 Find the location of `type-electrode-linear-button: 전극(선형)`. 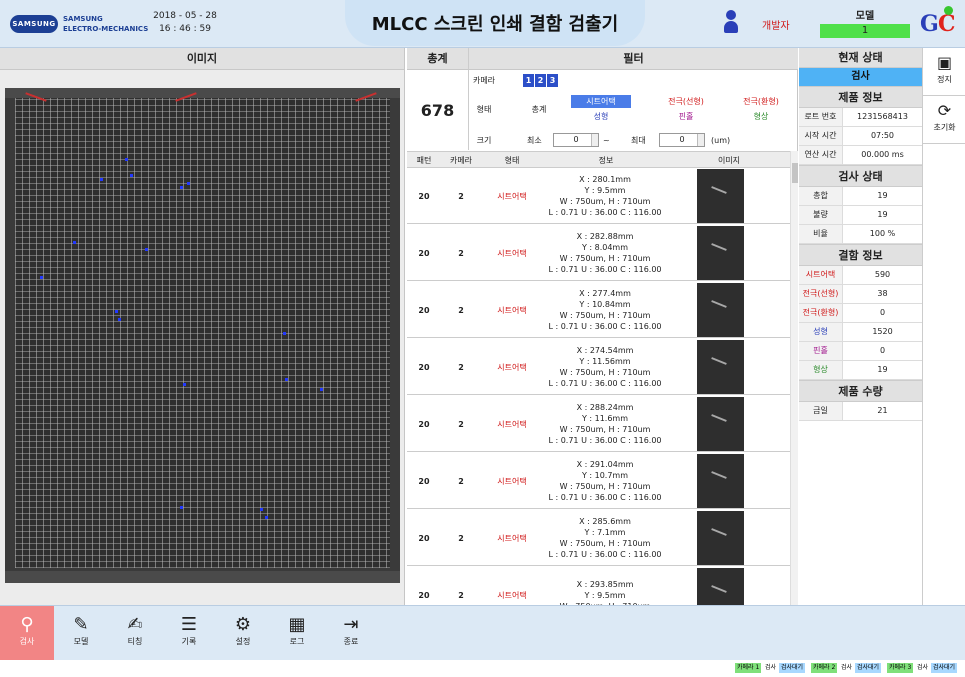

type-electrode-linear-button: 전극(선형) is located at coordinates (686, 101).